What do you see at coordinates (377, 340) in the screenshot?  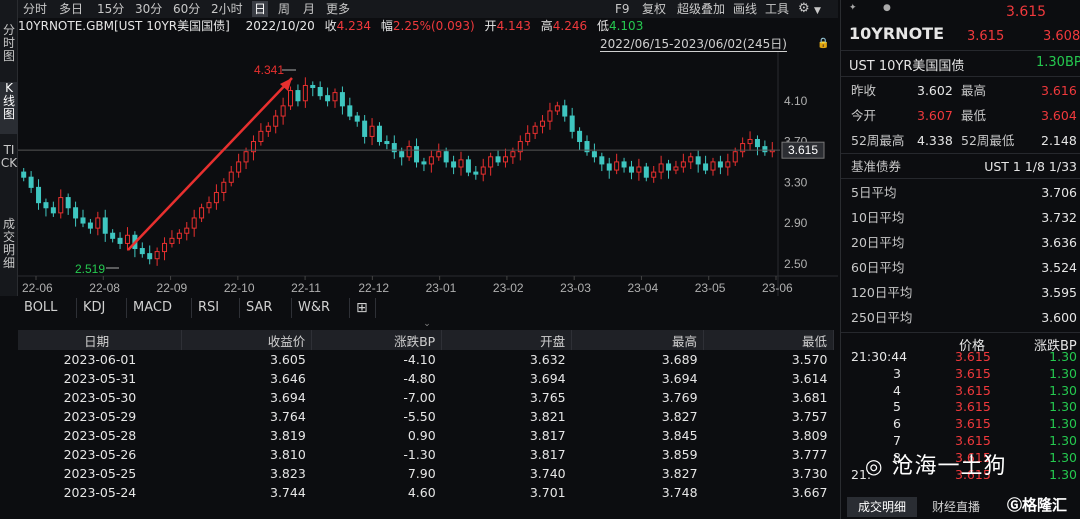 I see `col-change-bp: 涨跌BP` at bounding box center [377, 340].